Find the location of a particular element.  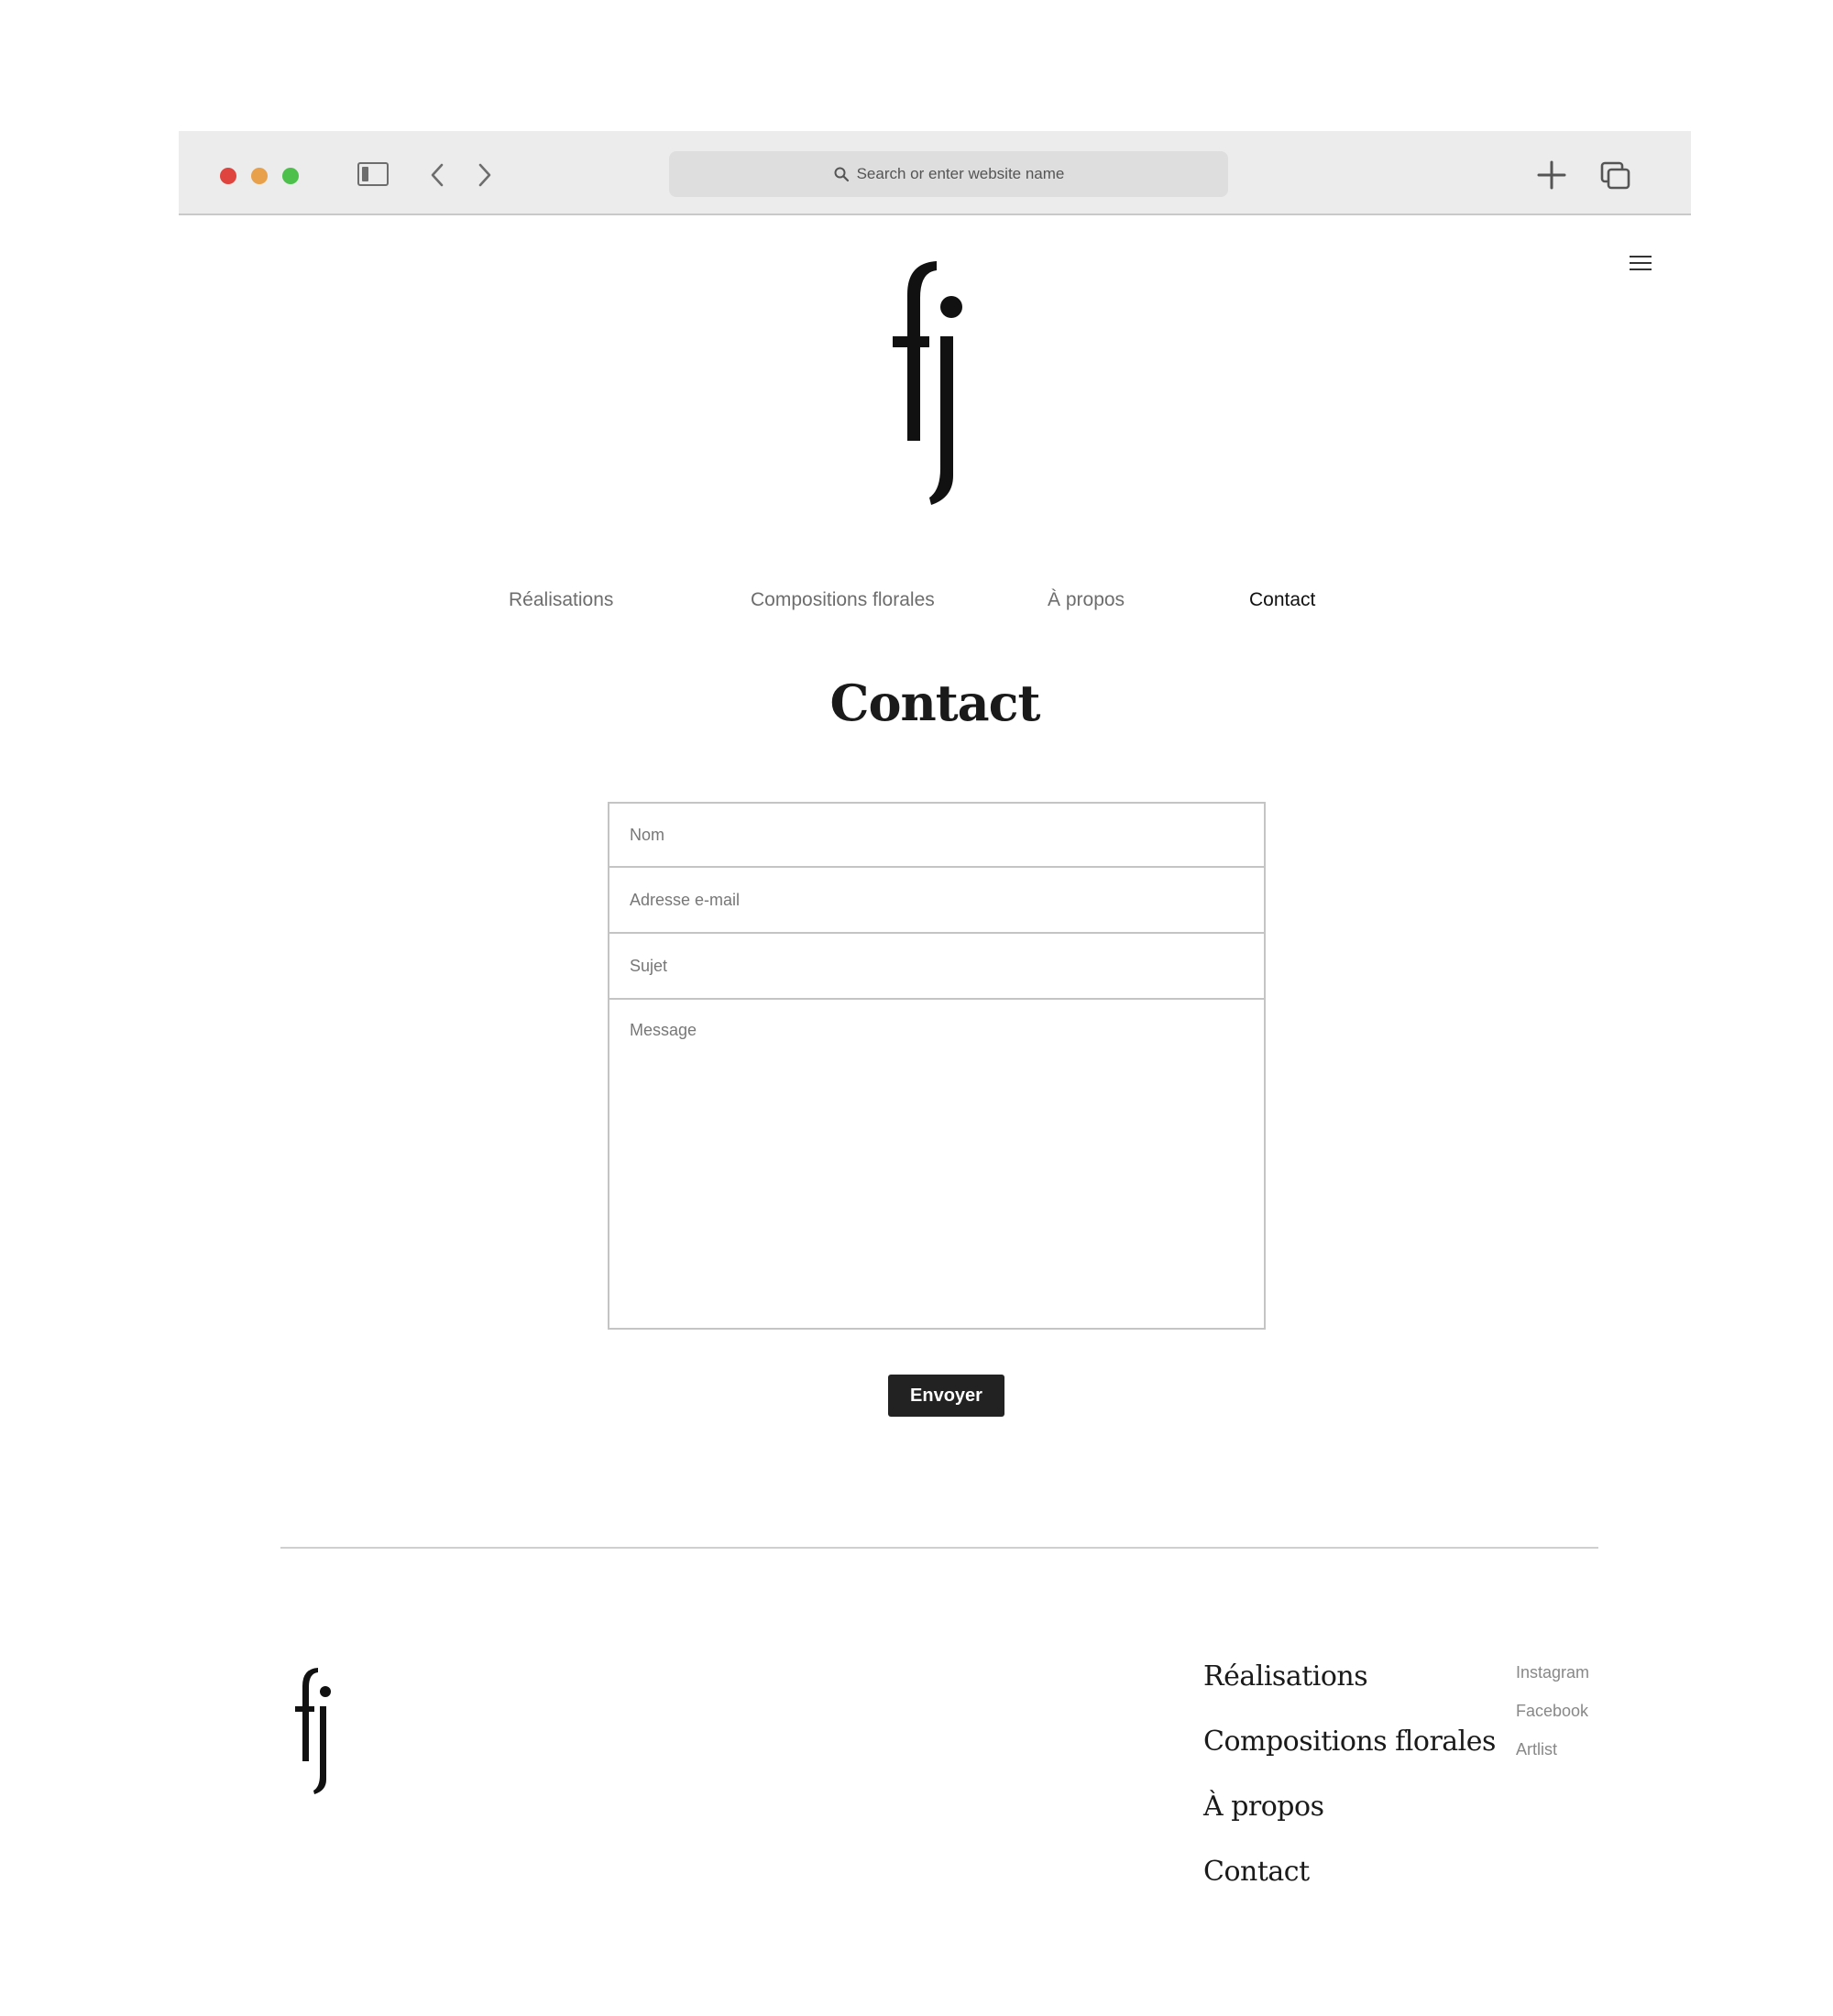

address-bar: Search or enter website name is located at coordinates (948, 174).